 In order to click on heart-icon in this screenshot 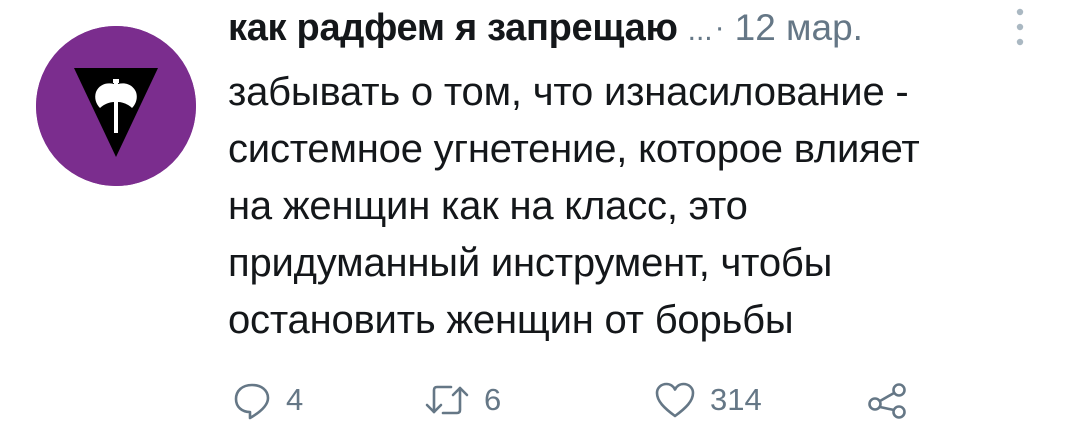, I will do `click(675, 400)`.